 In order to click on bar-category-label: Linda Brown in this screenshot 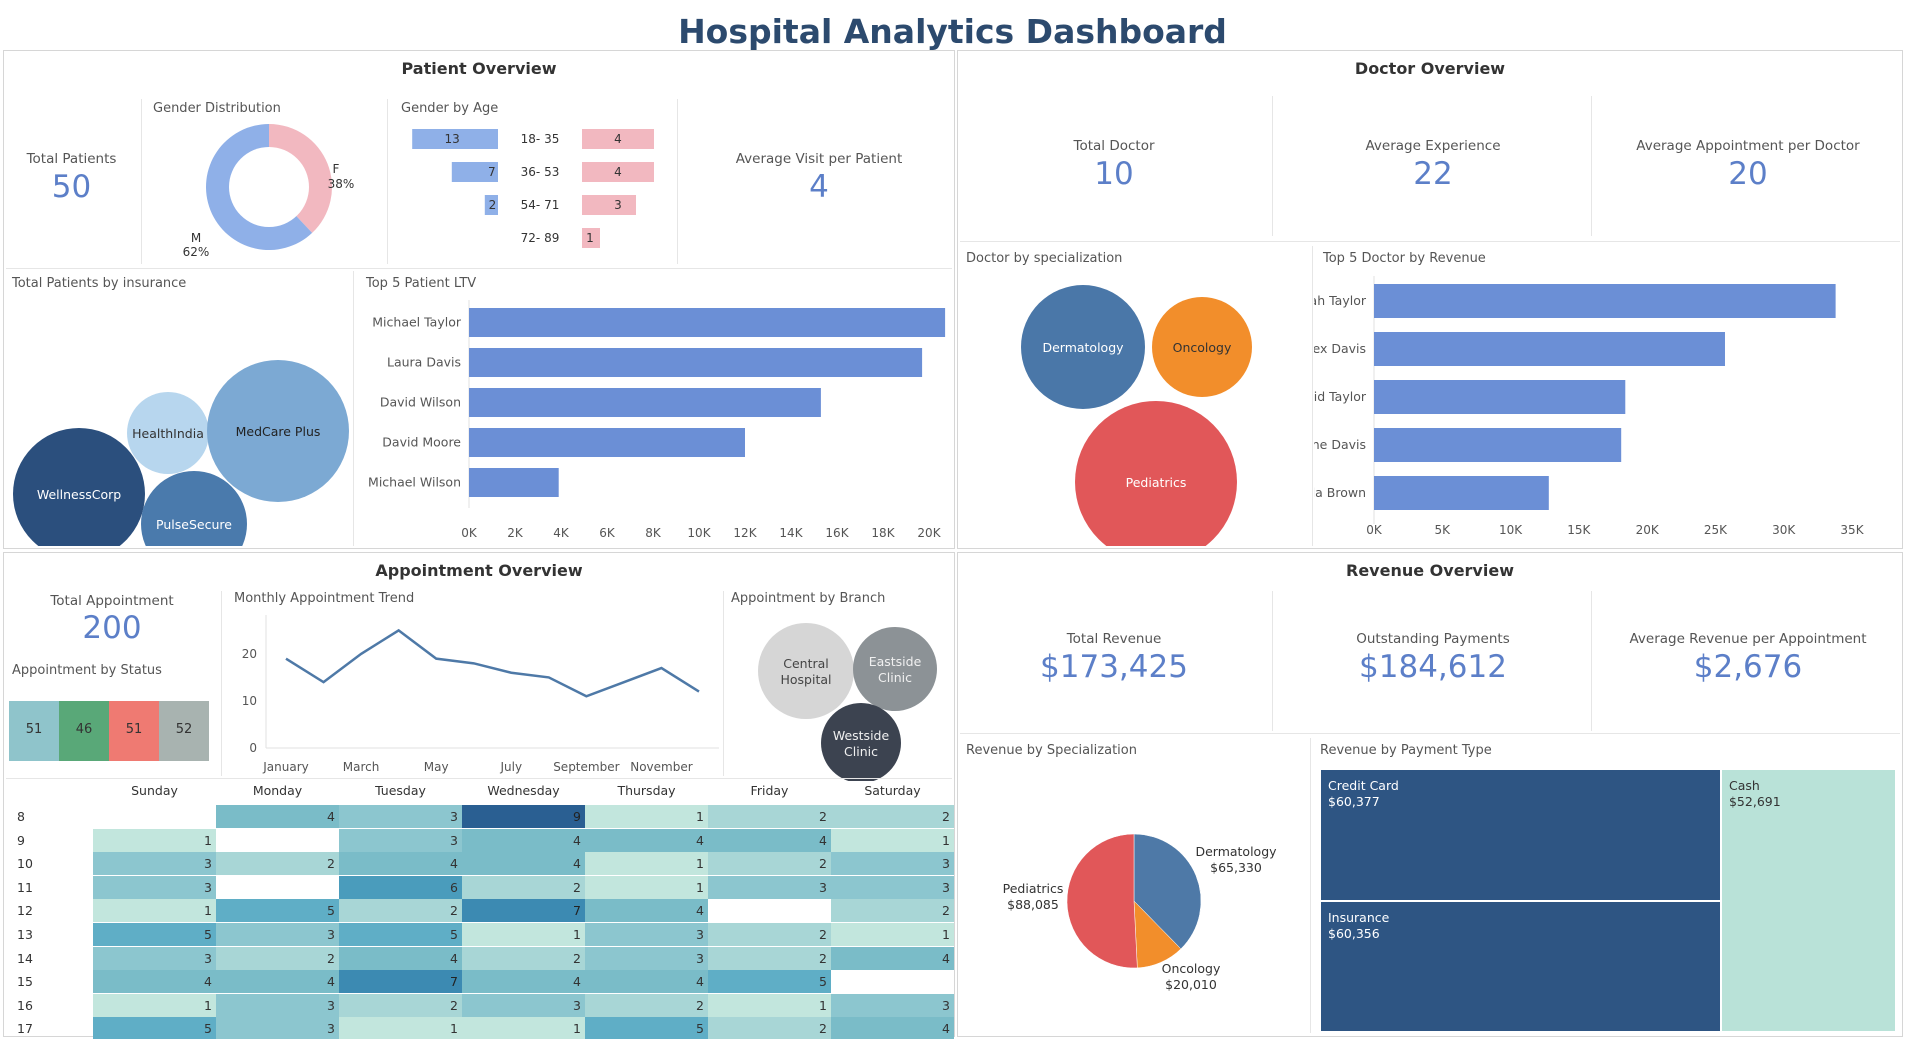, I will do `click(1340, 492)`.